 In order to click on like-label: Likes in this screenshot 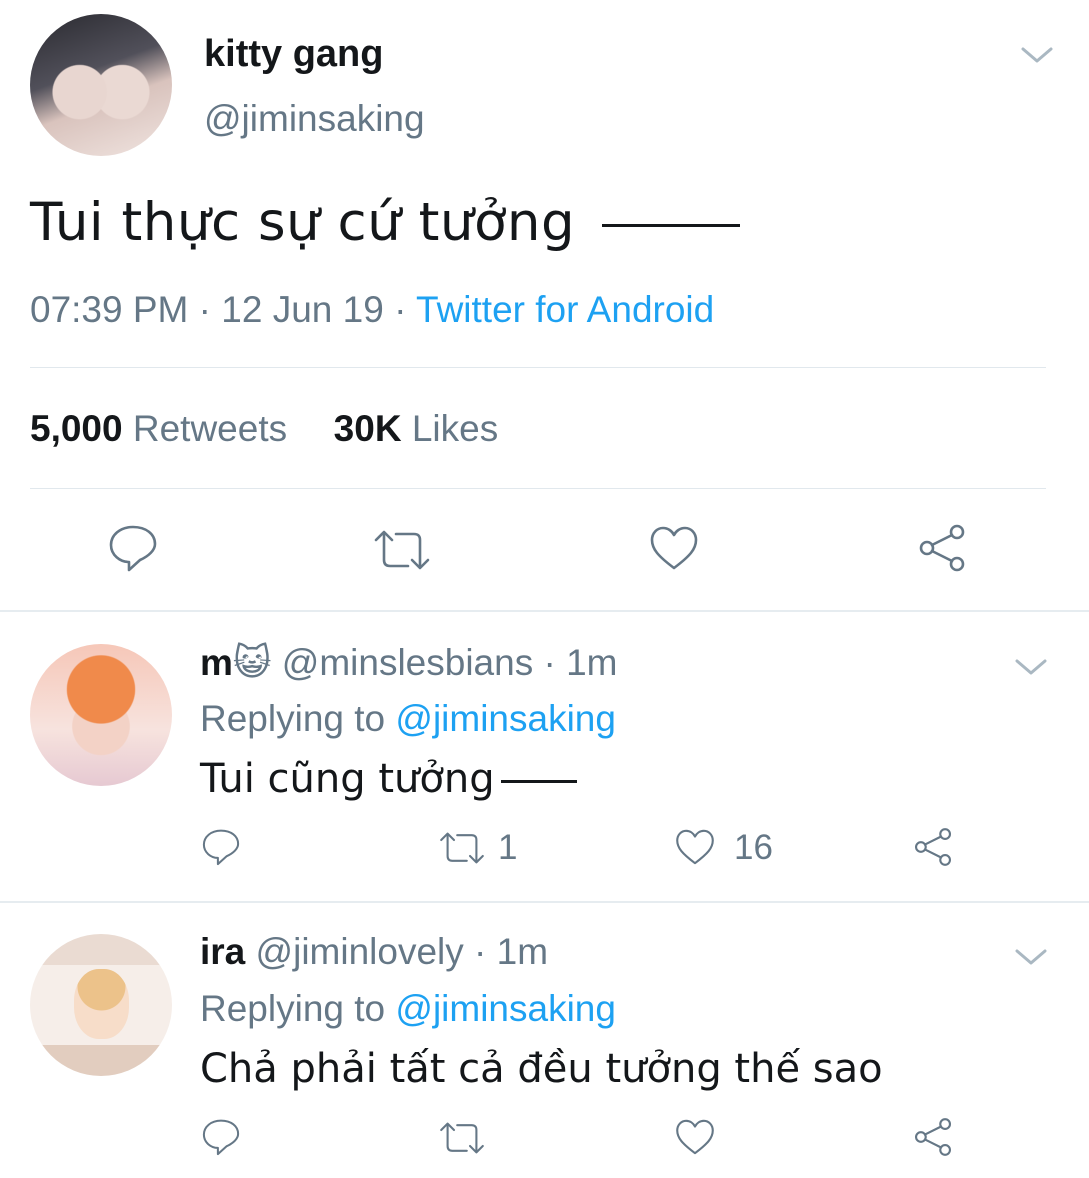, I will do `click(455, 428)`.